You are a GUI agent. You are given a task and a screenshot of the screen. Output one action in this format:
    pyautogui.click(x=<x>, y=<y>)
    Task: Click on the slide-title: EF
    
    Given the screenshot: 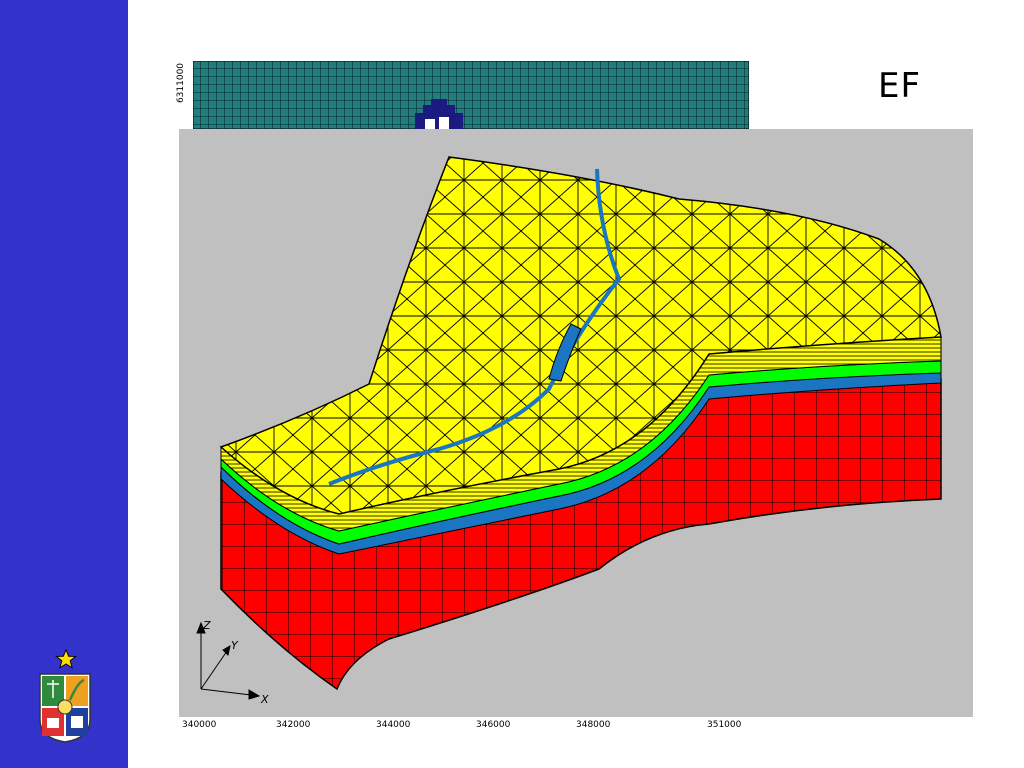 What is the action you would take?
    pyautogui.click(x=900, y=86)
    